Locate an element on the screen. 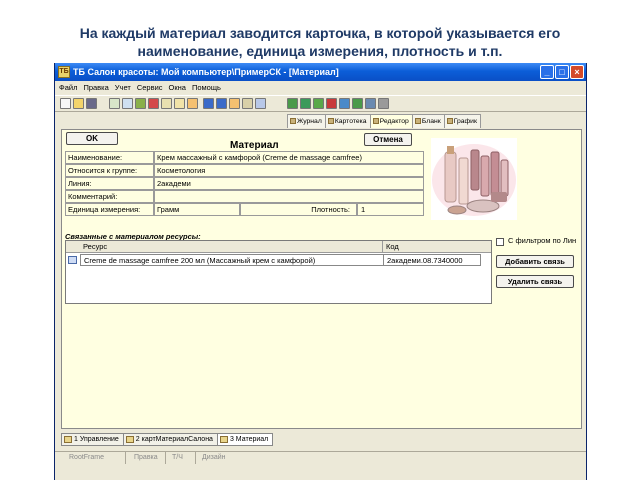 The height and width of the screenshot is (480, 640). tab-label: 1 Управление is located at coordinates (96, 439).